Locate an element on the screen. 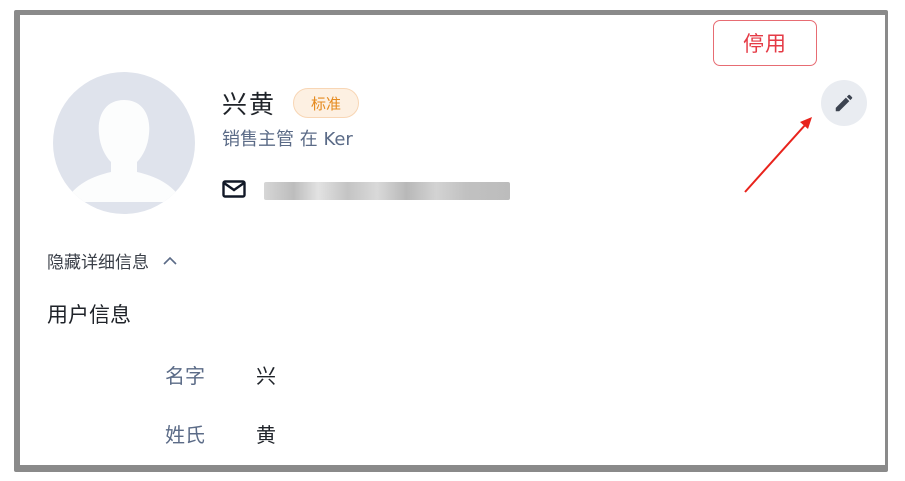 This screenshot has width=905, height=481. hide-details-label: 隐藏详细信息 is located at coordinates (98, 263).